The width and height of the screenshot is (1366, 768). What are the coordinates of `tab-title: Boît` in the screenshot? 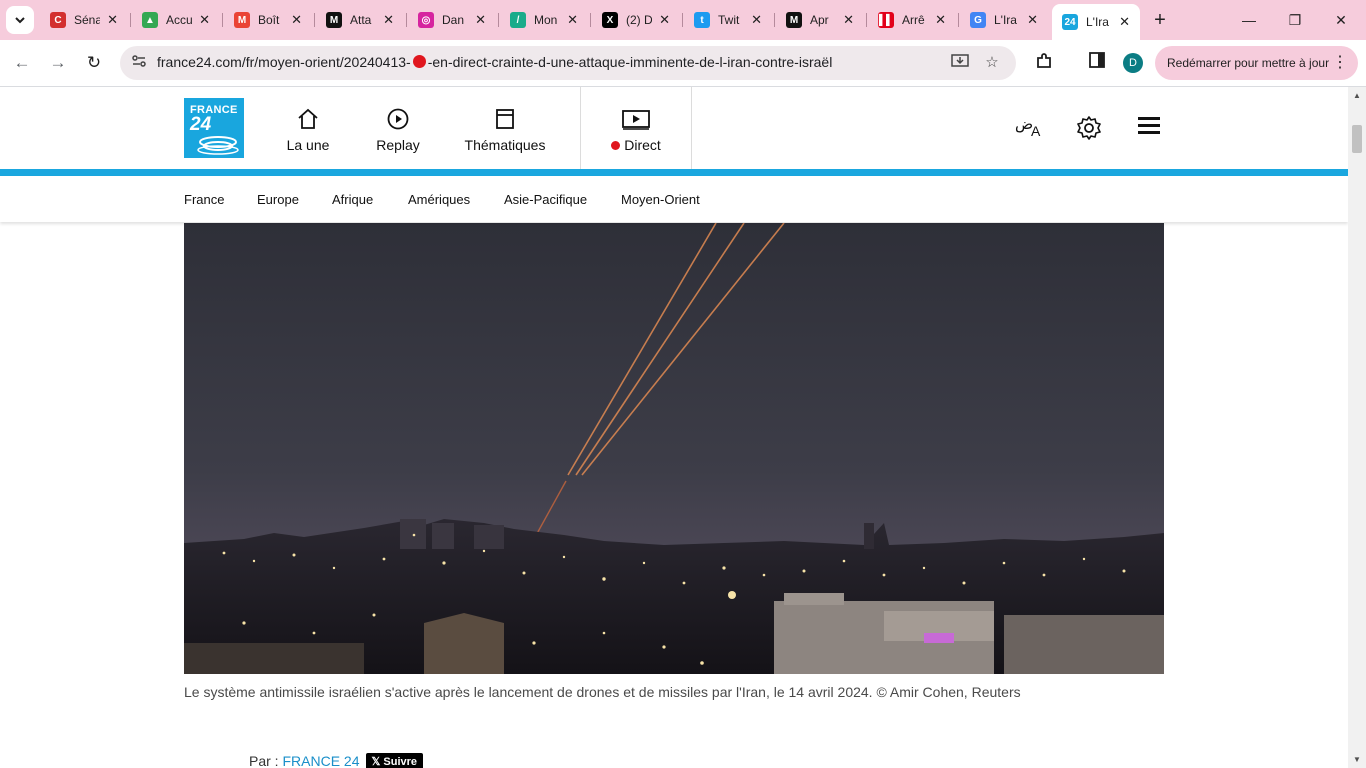 It's located at (269, 20).